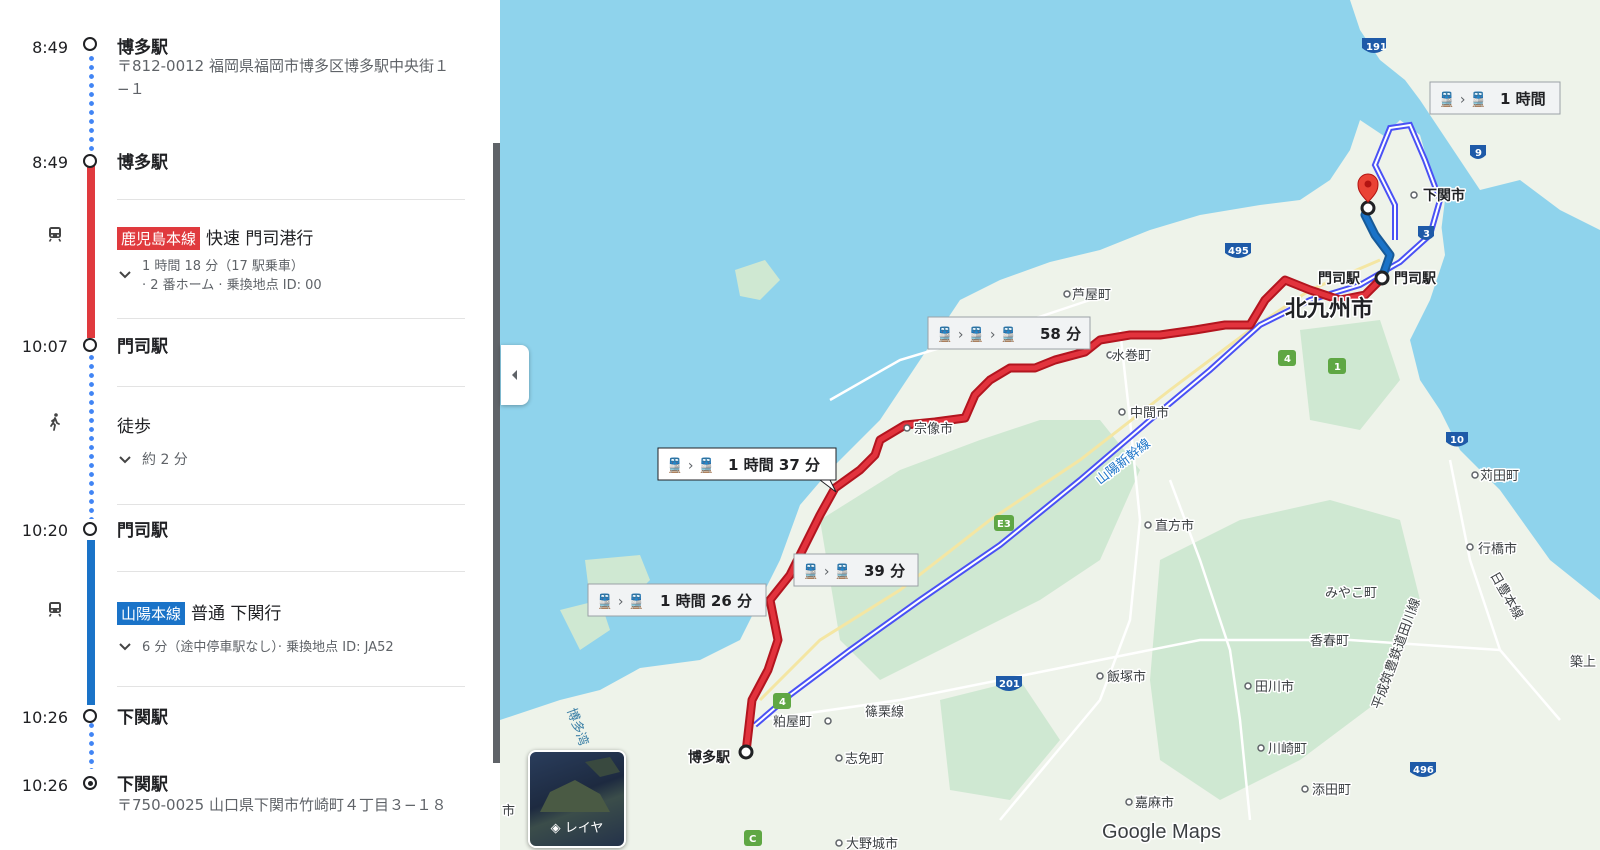  Describe the element at coordinates (165, 460) in the screenshot. I see `walk-duration: 約 2 分` at that location.